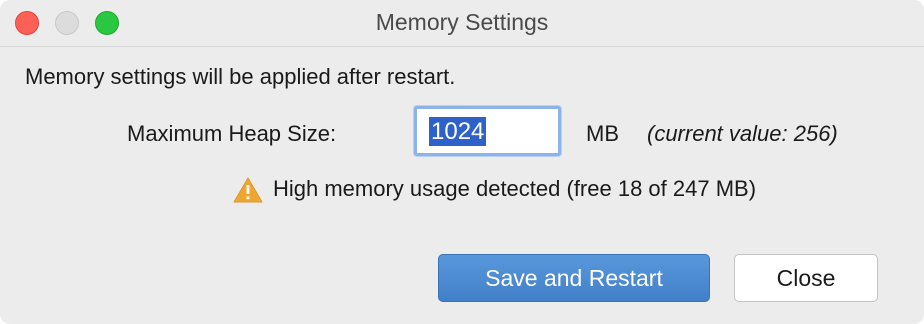 This screenshot has height=324, width=924. What do you see at coordinates (487, 131) in the screenshot?
I see `heap-size-input: 1024` at bounding box center [487, 131].